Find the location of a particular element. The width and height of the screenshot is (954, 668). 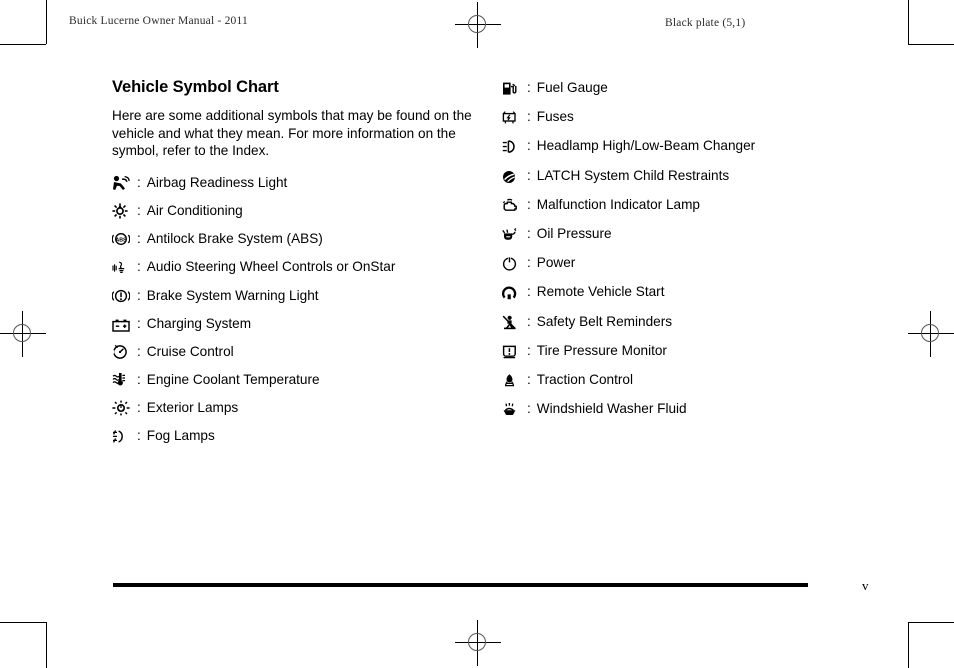

registration-mark-bottom is located at coordinates (478, 643).